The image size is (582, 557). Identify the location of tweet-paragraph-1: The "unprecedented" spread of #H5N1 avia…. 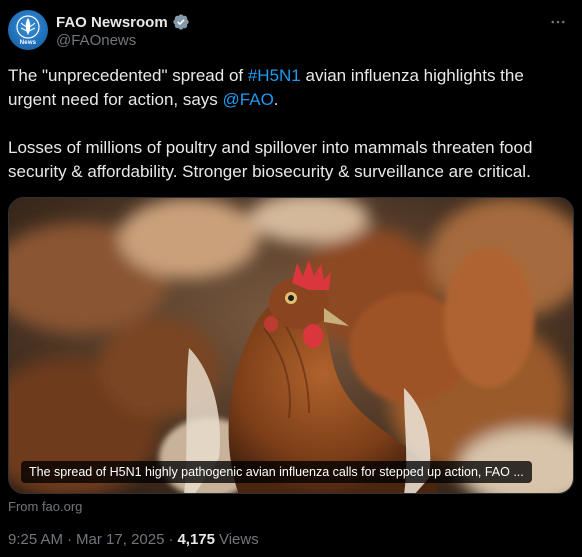
(291, 88).